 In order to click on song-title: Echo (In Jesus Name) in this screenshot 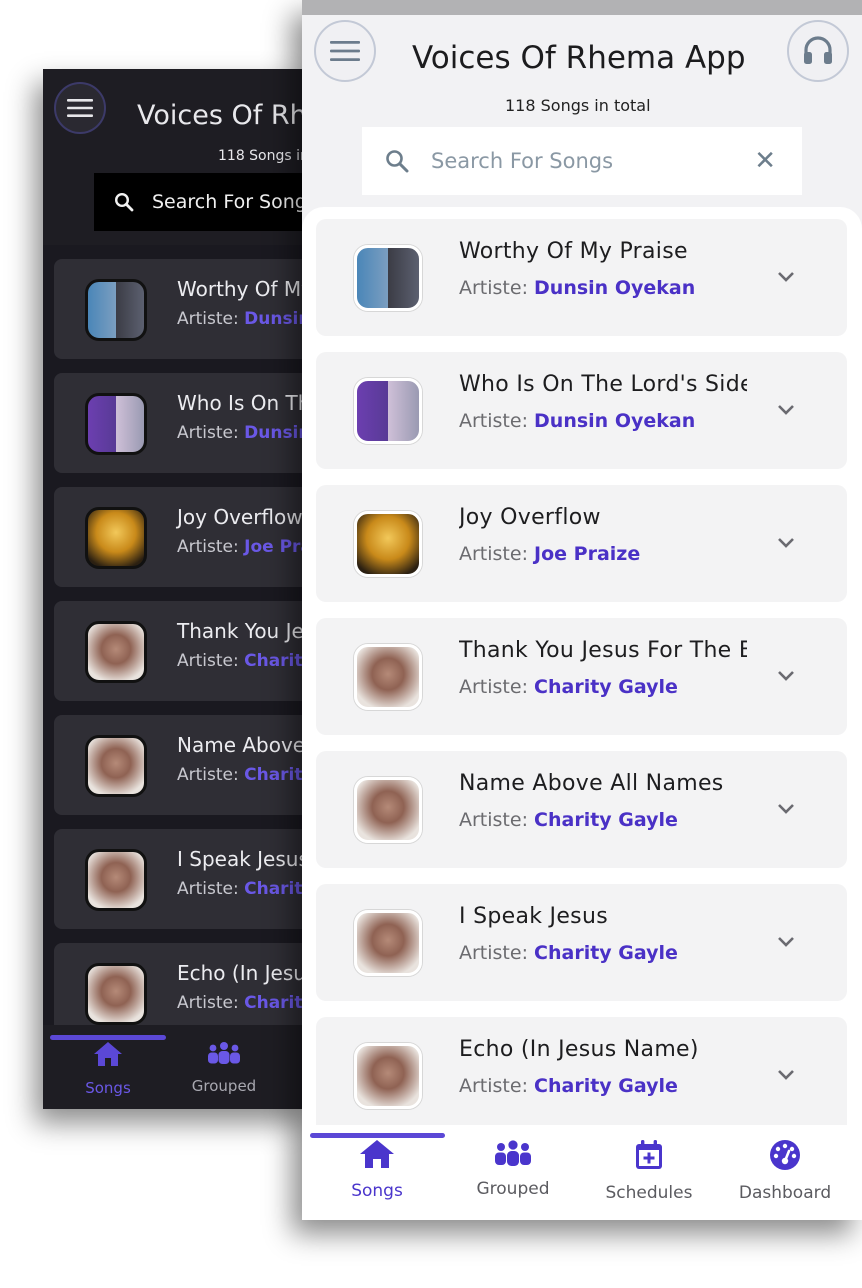, I will do `click(245, 973)`.